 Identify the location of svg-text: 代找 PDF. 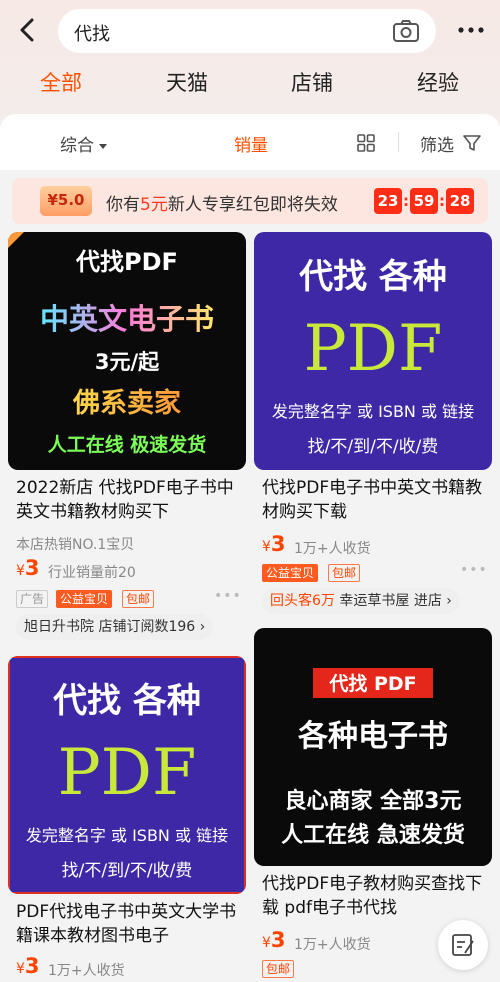
(372, 684).